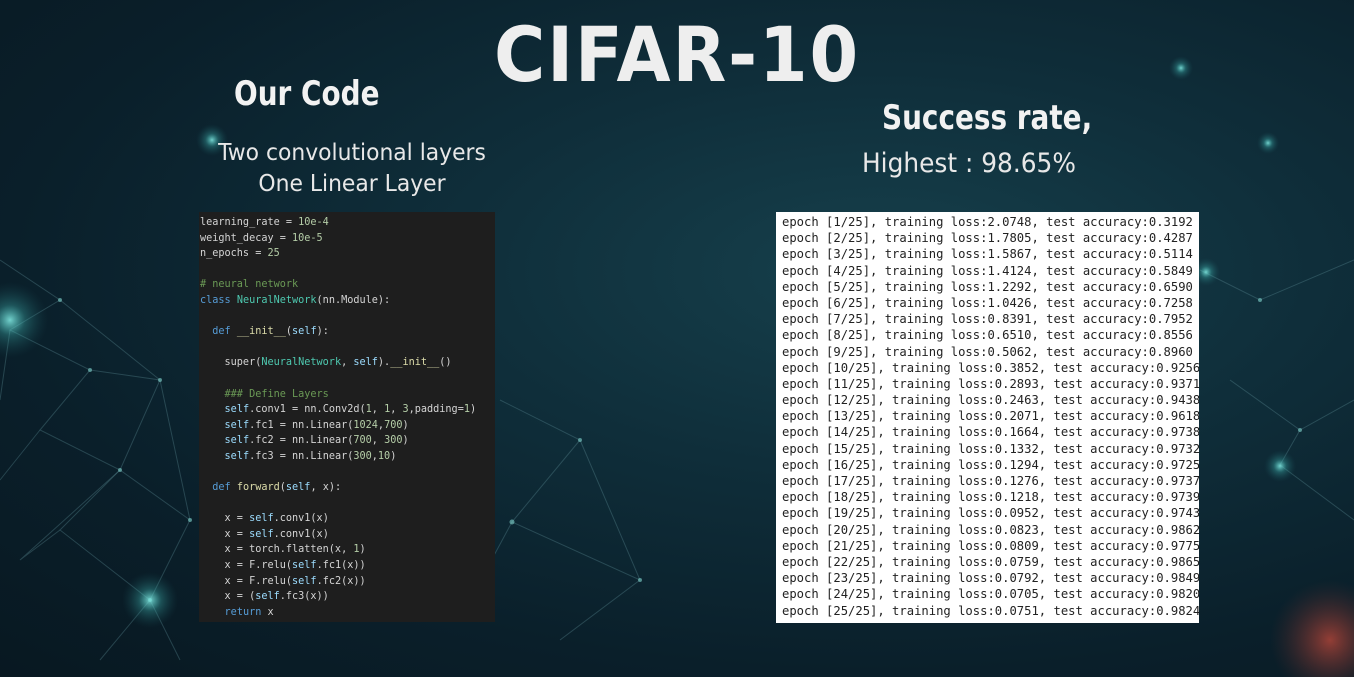 This screenshot has height=677, width=1354. What do you see at coordinates (969, 163) in the screenshot?
I see `highest-accuracy: Highest : 98.65%` at bounding box center [969, 163].